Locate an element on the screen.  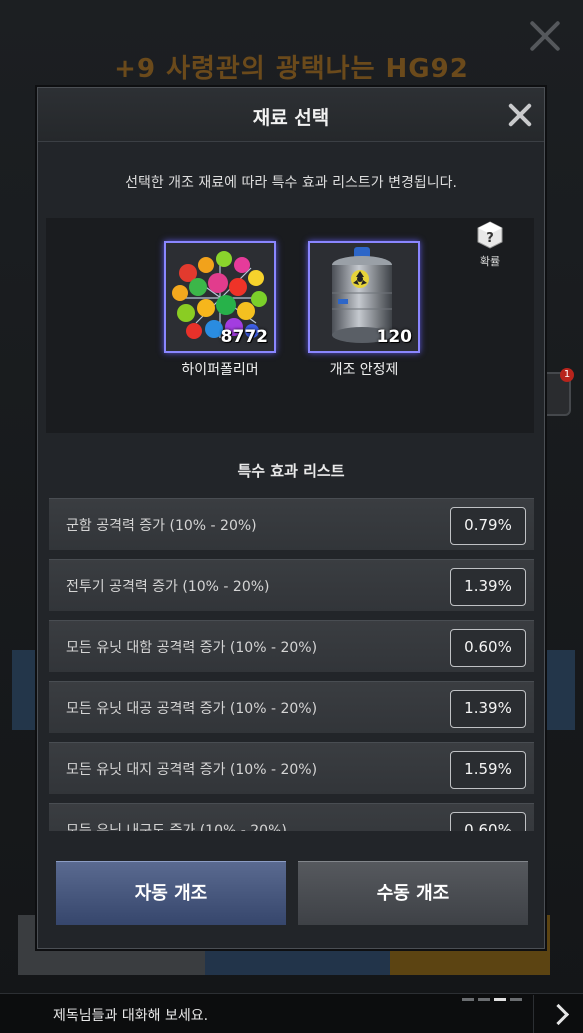
dialog-header: 재료 선택 is located at coordinates (291, 115).